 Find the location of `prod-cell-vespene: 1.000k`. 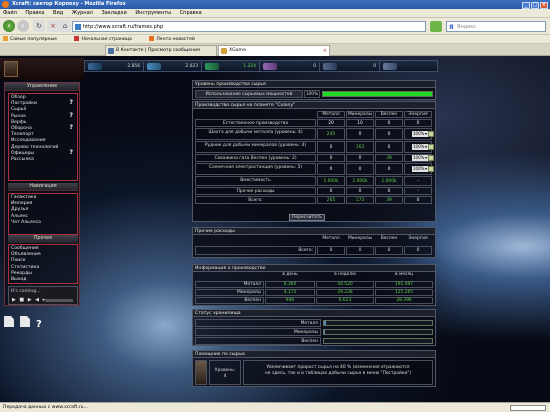

prod-cell-vespene: 1.000k is located at coordinates (389, 181).